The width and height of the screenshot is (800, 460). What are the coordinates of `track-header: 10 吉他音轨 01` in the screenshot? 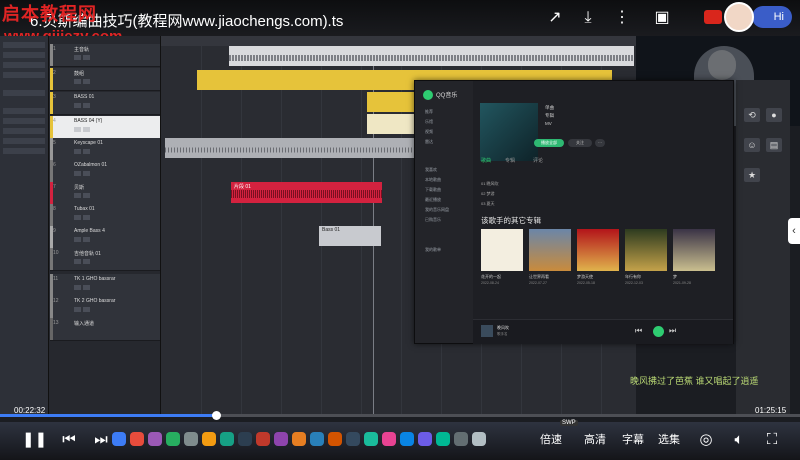 It's located at (105, 259).